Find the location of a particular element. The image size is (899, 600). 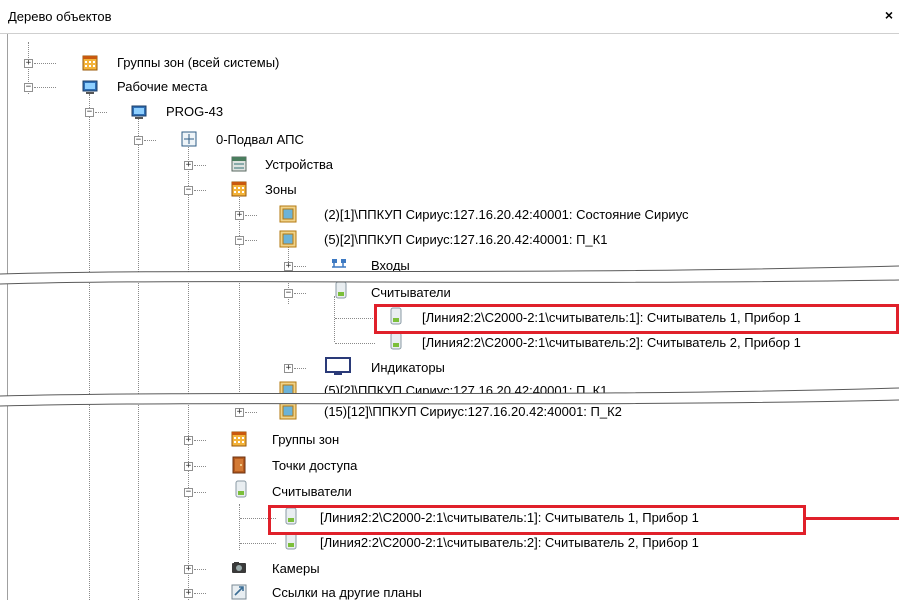

close-button: × is located at coordinates (889, 15).